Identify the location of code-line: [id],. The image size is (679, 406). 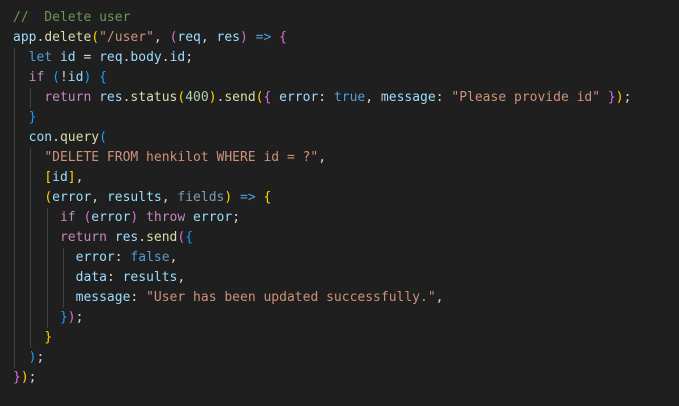
(339, 178).